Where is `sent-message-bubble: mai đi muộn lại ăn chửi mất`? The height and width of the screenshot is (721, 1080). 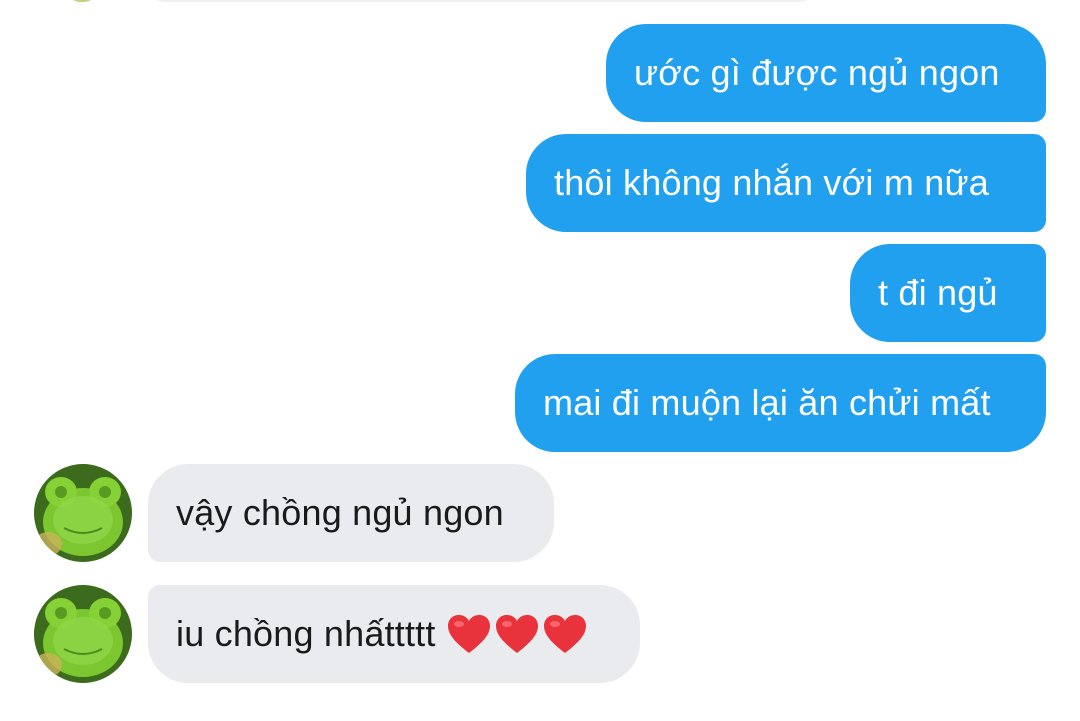
sent-message-bubble: mai đi muộn lại ăn chửi mất is located at coordinates (780, 403).